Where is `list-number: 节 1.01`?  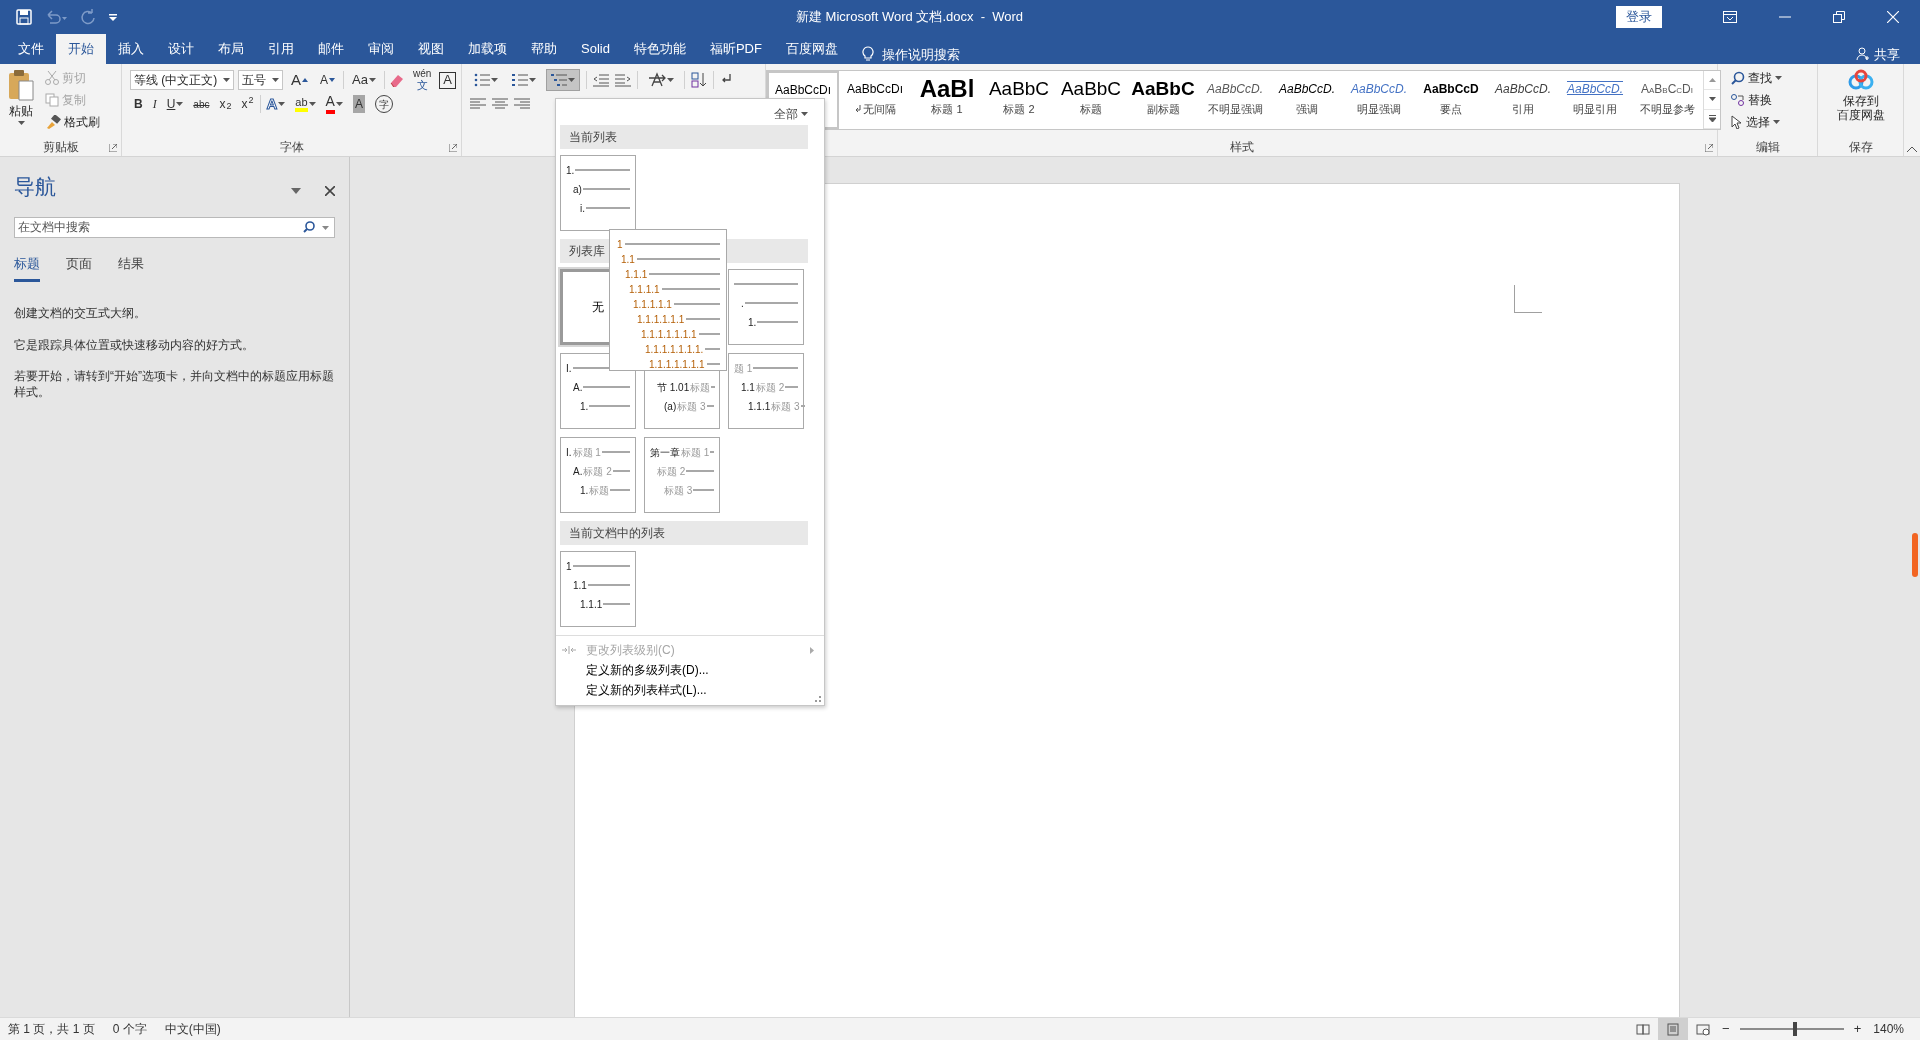
list-number: 节 1.01 is located at coordinates (673, 387).